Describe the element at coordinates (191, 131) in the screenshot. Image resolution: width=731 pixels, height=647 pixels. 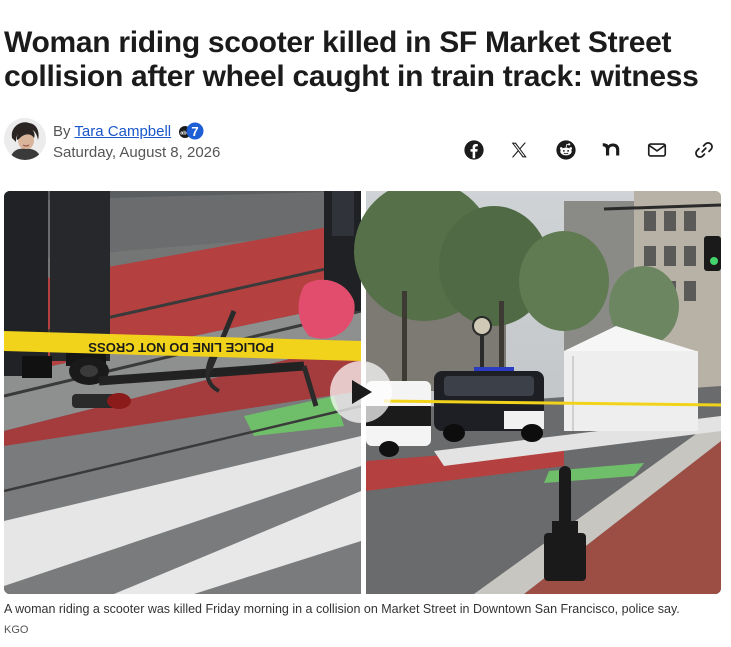
I see `abc7-logo-icon: abc 7` at that location.